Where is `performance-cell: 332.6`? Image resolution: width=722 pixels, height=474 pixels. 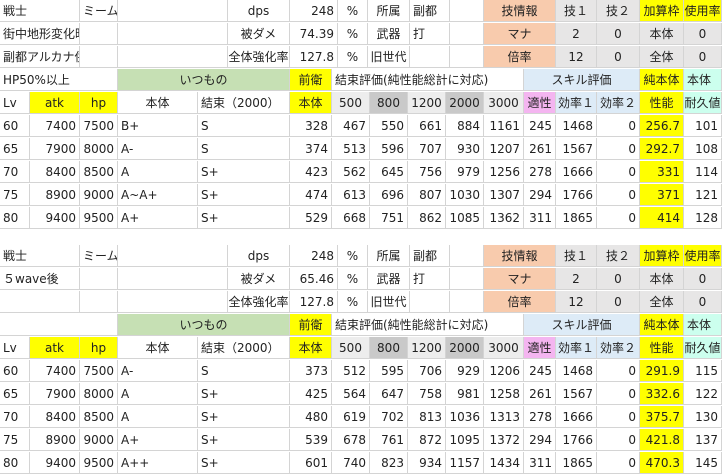
performance-cell: 332.6 is located at coordinates (662, 394).